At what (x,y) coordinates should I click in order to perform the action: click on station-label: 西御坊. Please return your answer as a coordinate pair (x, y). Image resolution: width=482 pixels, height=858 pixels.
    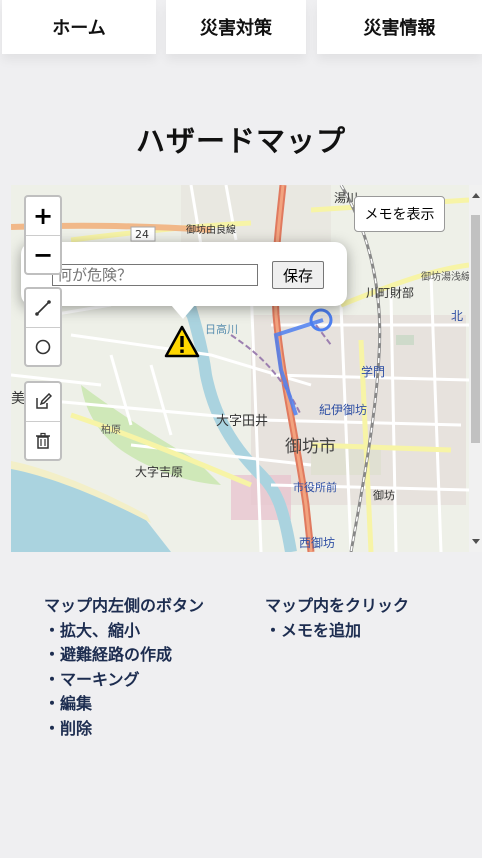
    Looking at the image, I should click on (317, 542).